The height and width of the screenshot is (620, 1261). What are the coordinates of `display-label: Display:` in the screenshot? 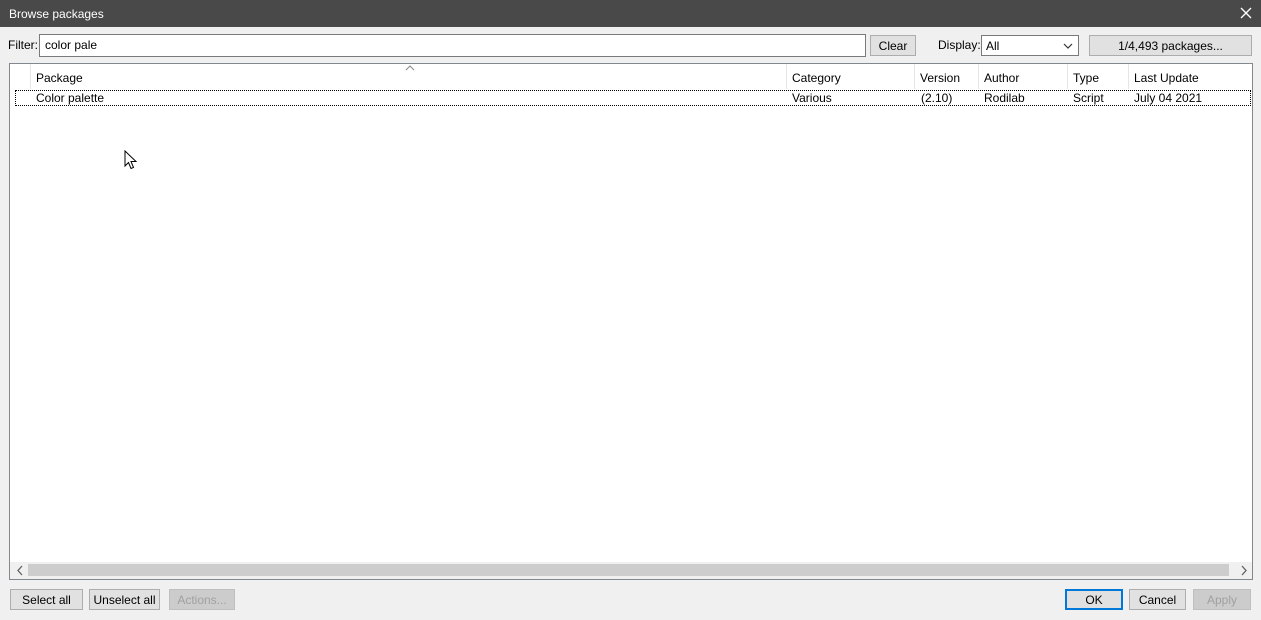 It's located at (959, 45).